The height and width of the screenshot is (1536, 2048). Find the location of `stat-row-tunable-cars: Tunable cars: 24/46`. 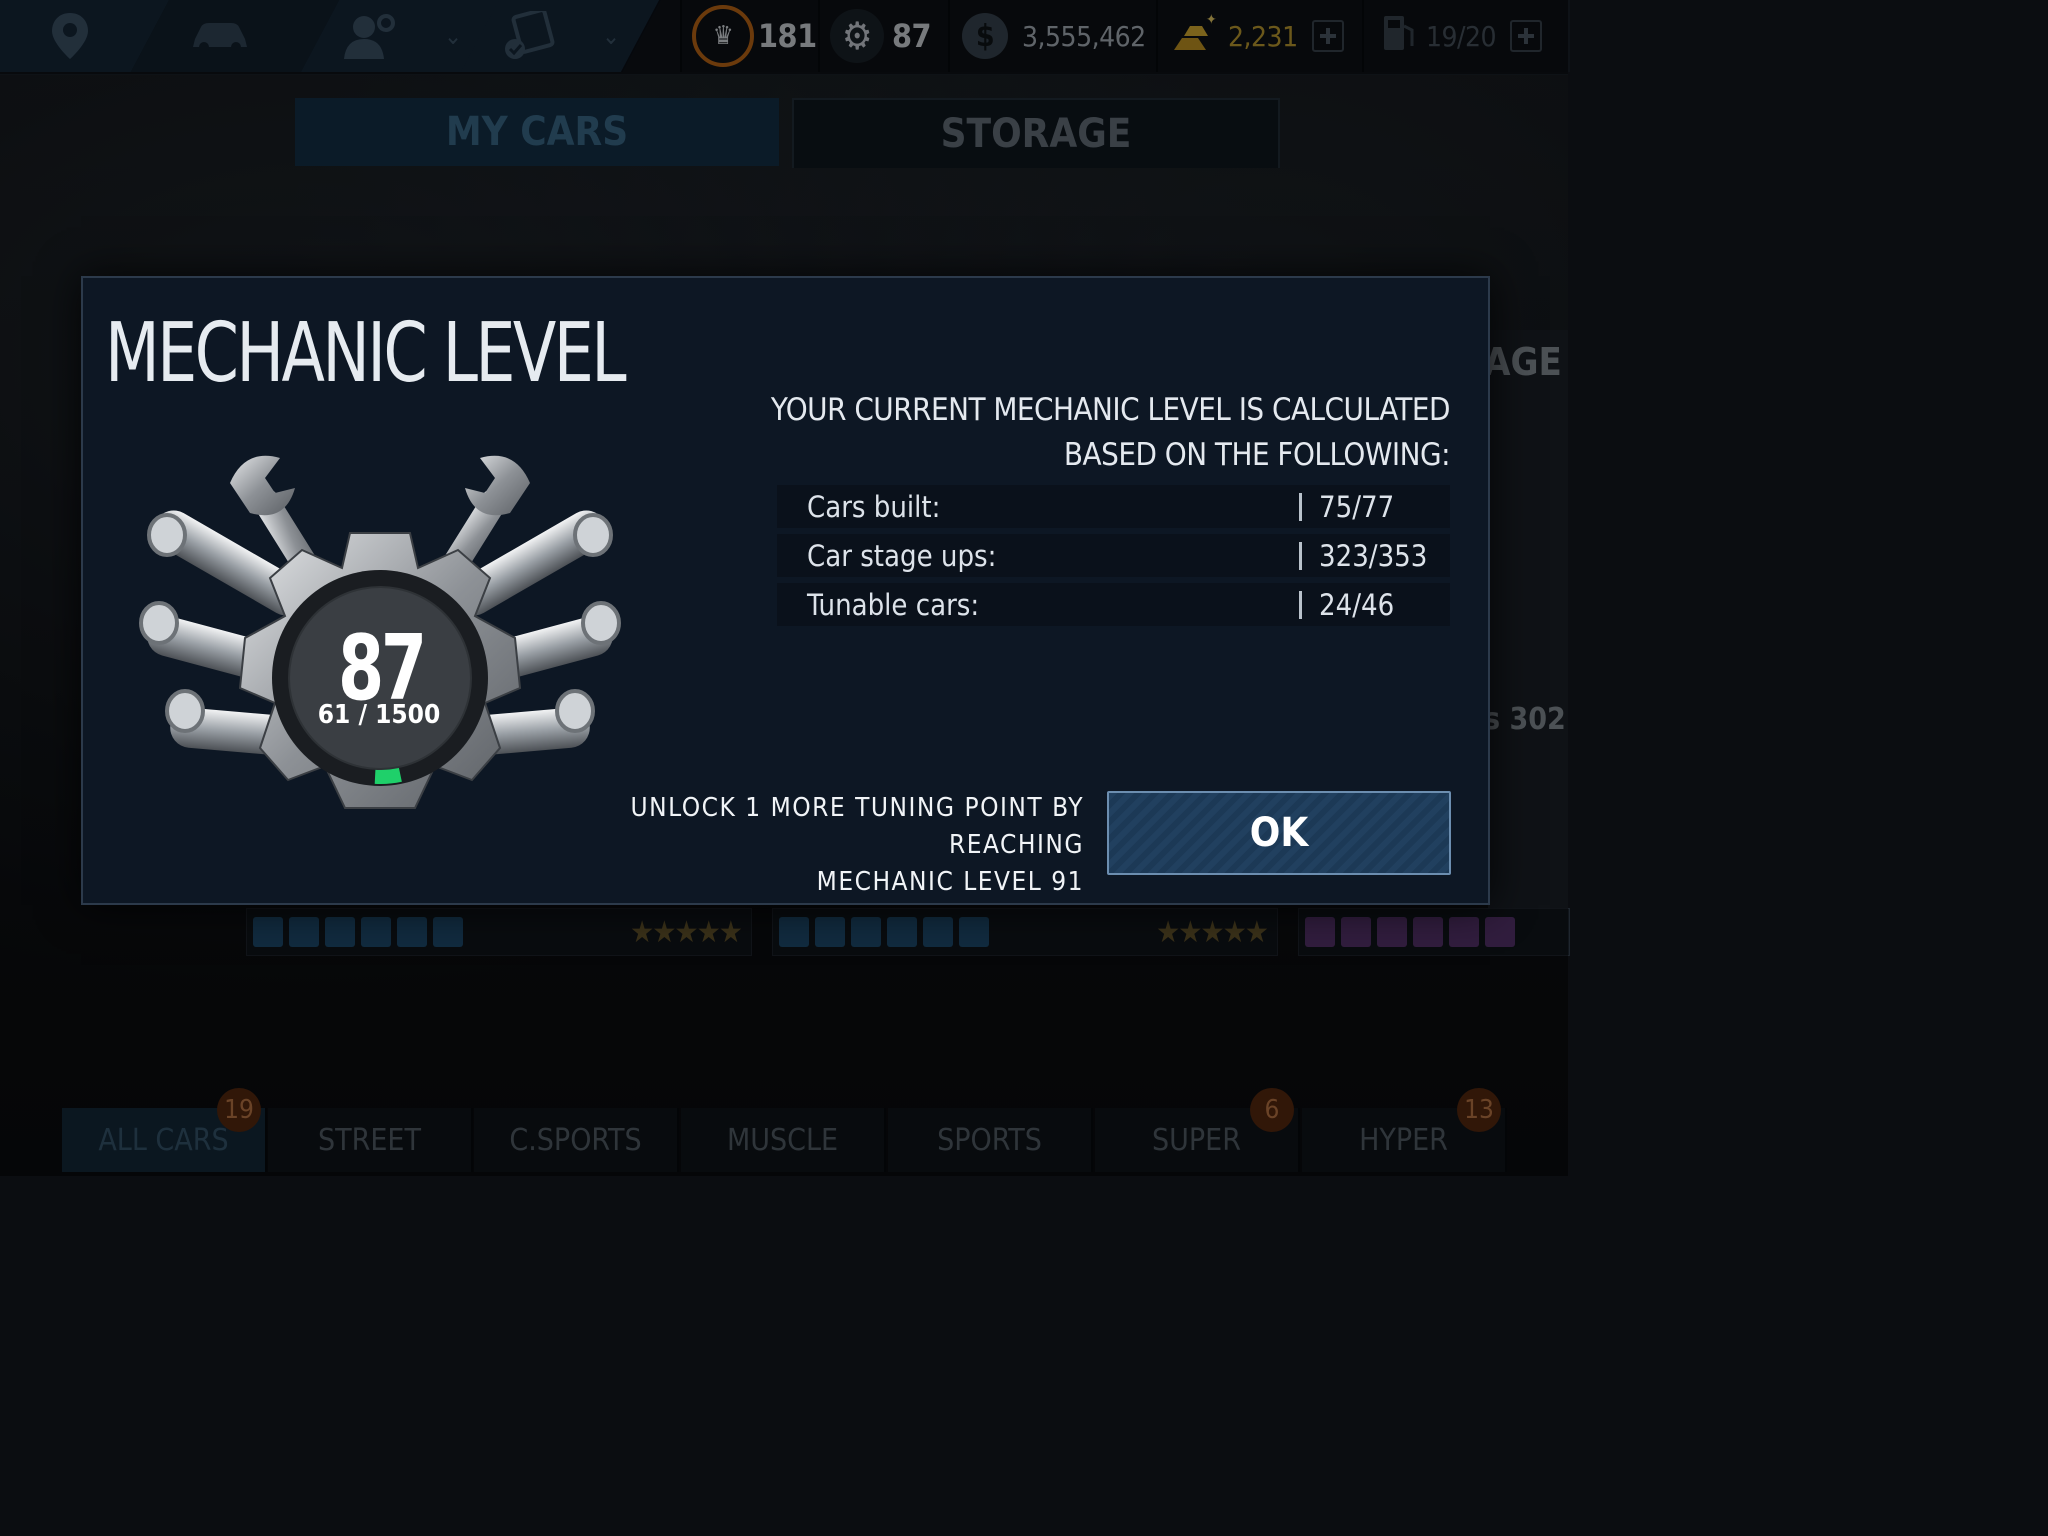

stat-row-tunable-cars: Tunable cars: 24/46 is located at coordinates (1113, 604).